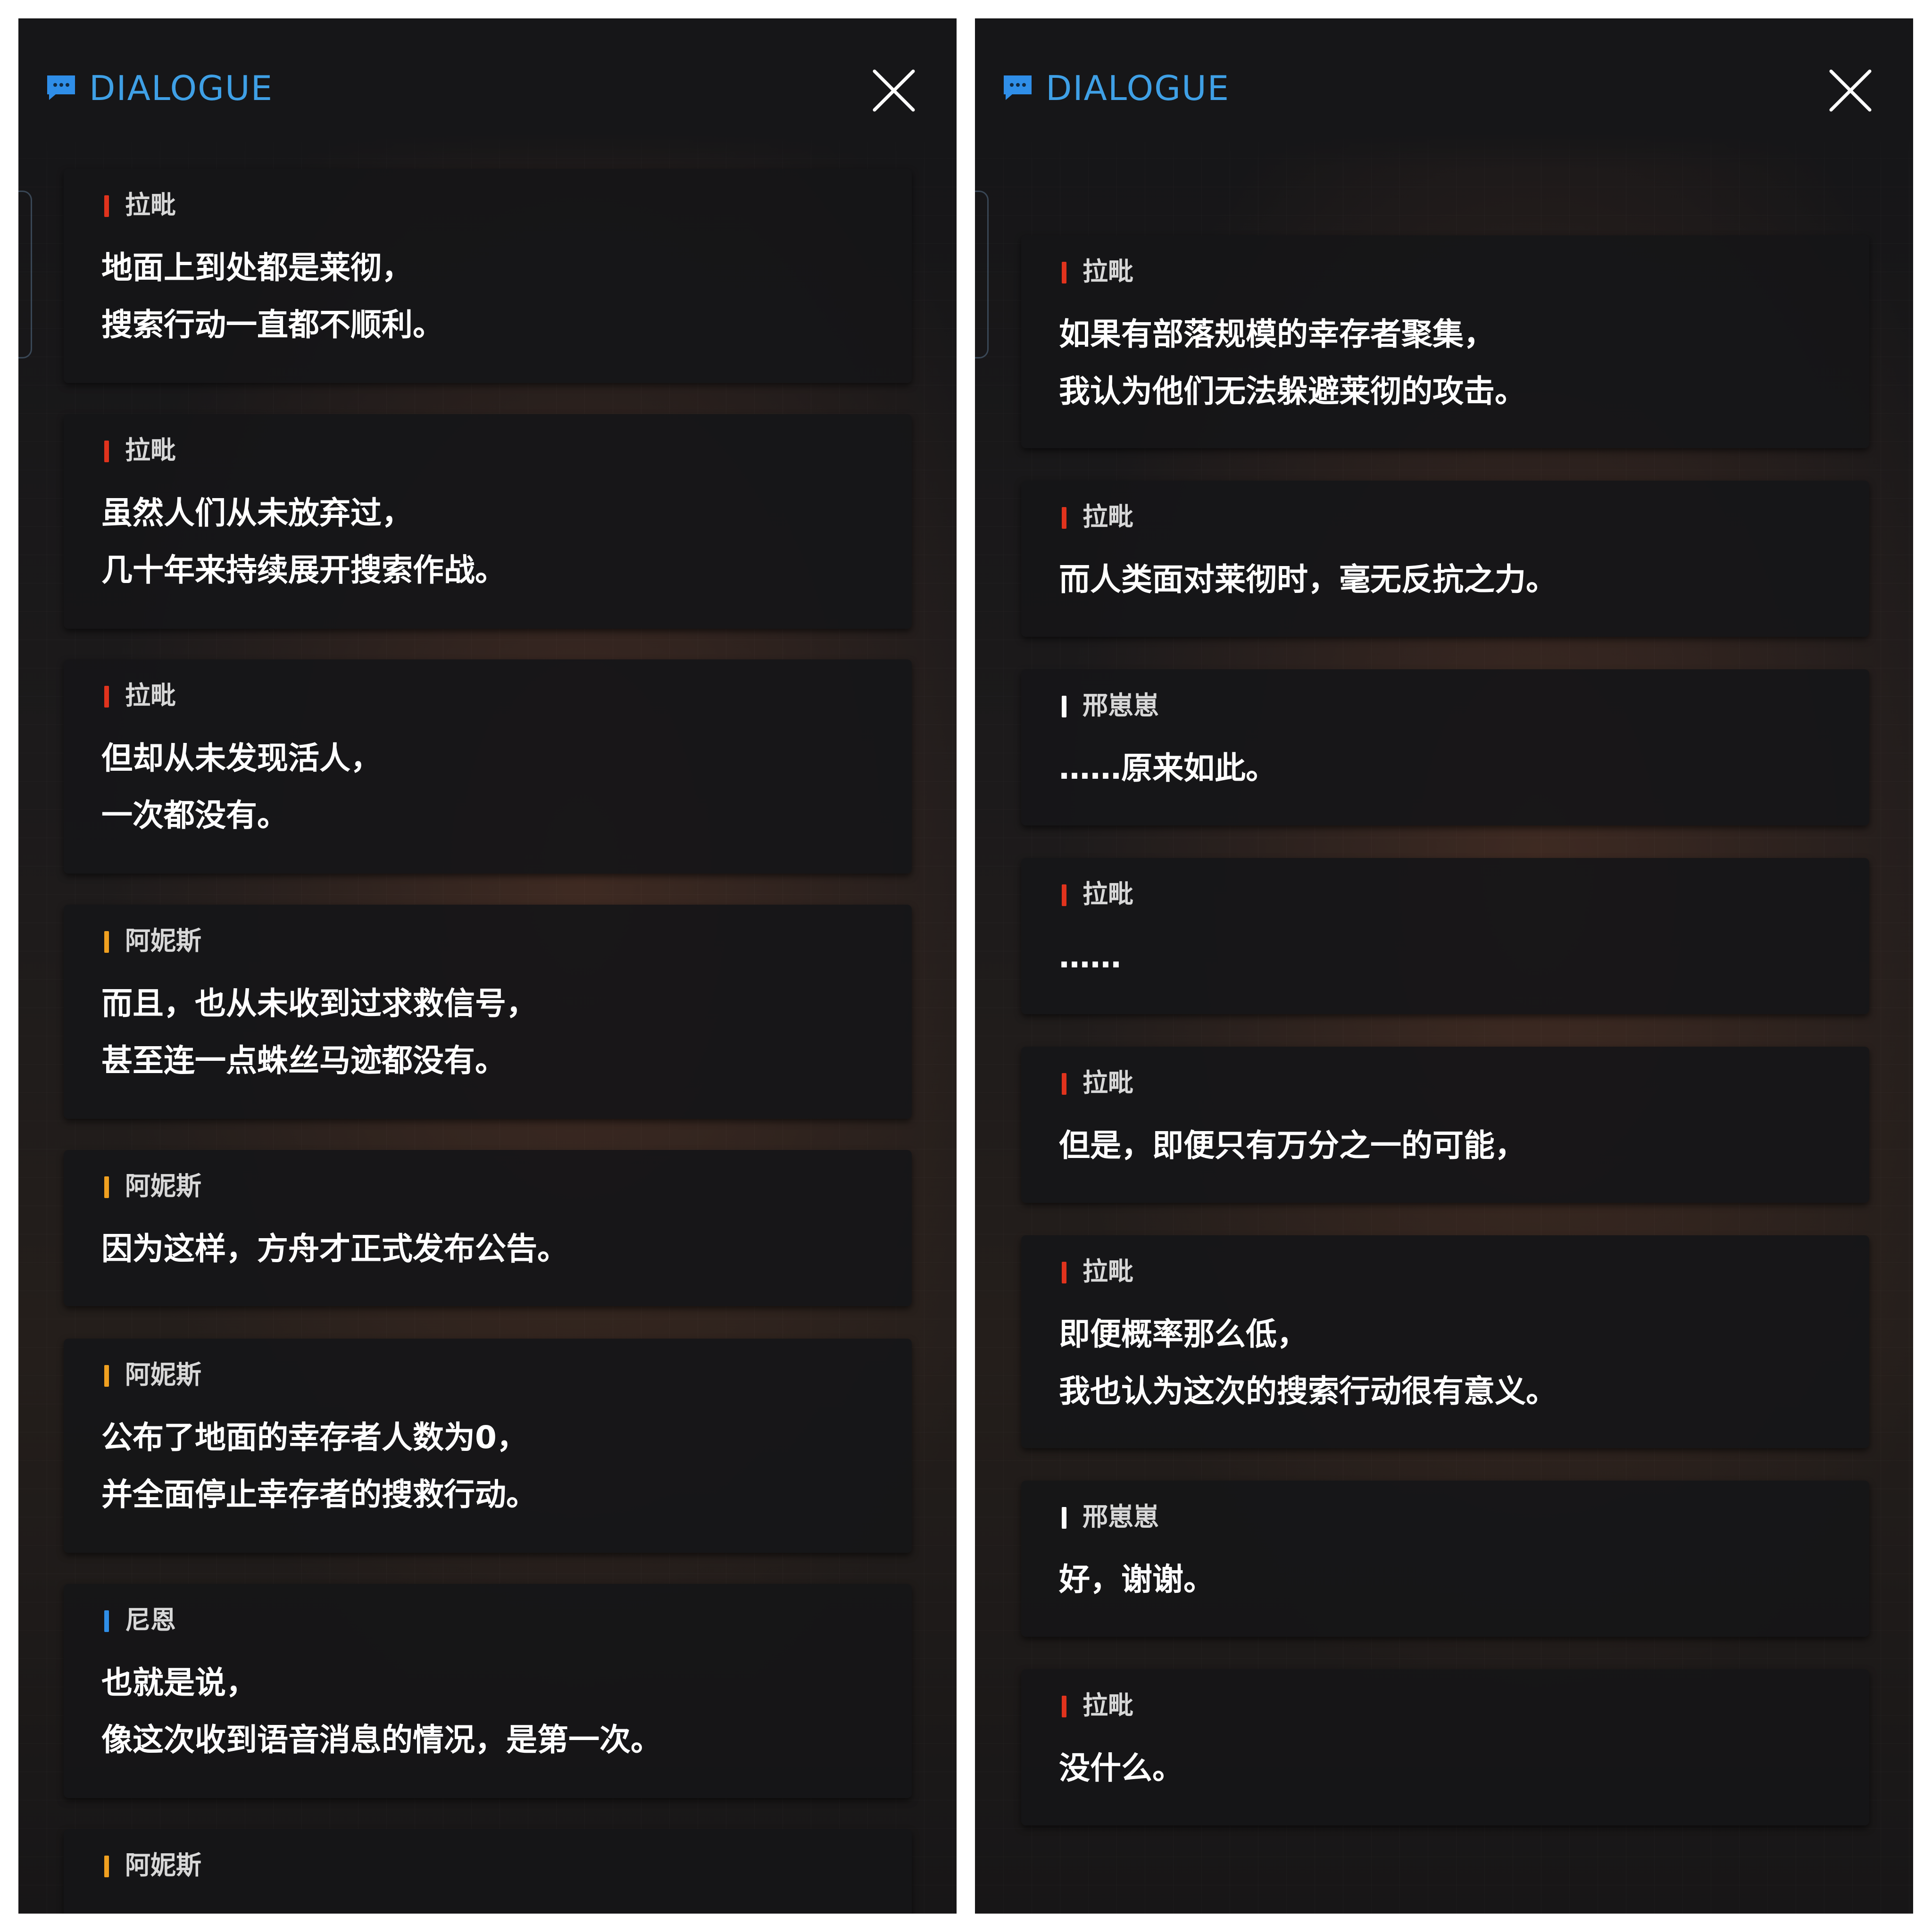  I want to click on dialogue-line: 一次都没有。, so click(194, 815).